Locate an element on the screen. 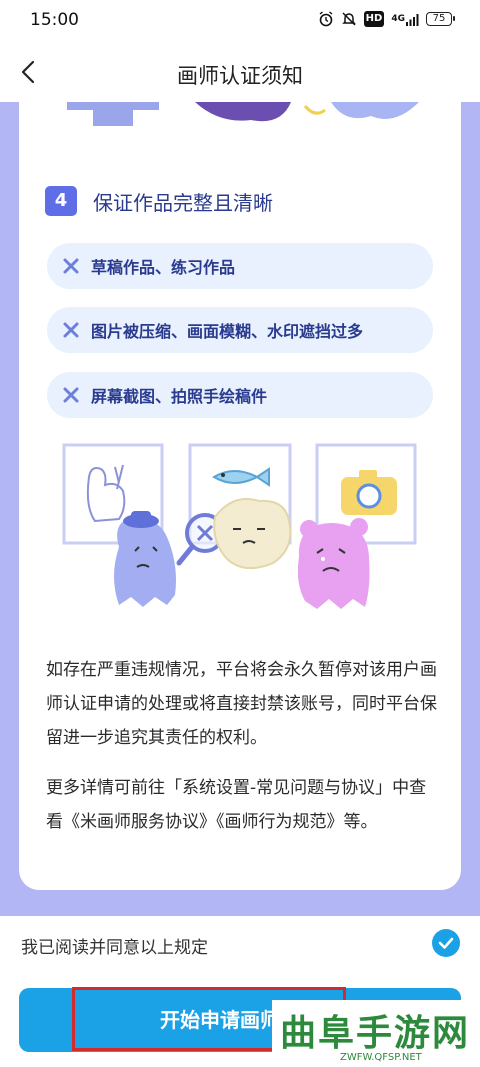 The width and height of the screenshot is (480, 1067). agreement-checkbox is located at coordinates (446, 943).